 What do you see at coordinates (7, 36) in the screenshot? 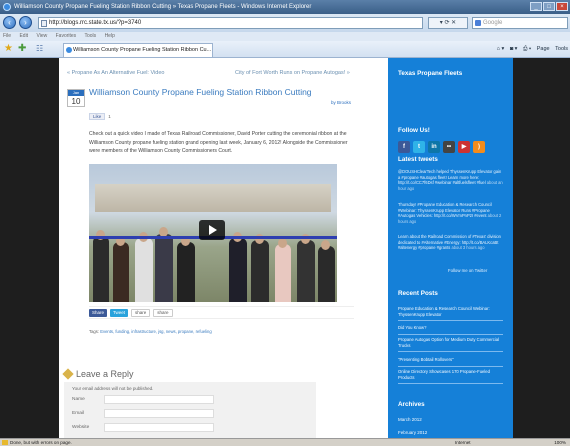
I see `menu-file: File` at bounding box center [7, 36].